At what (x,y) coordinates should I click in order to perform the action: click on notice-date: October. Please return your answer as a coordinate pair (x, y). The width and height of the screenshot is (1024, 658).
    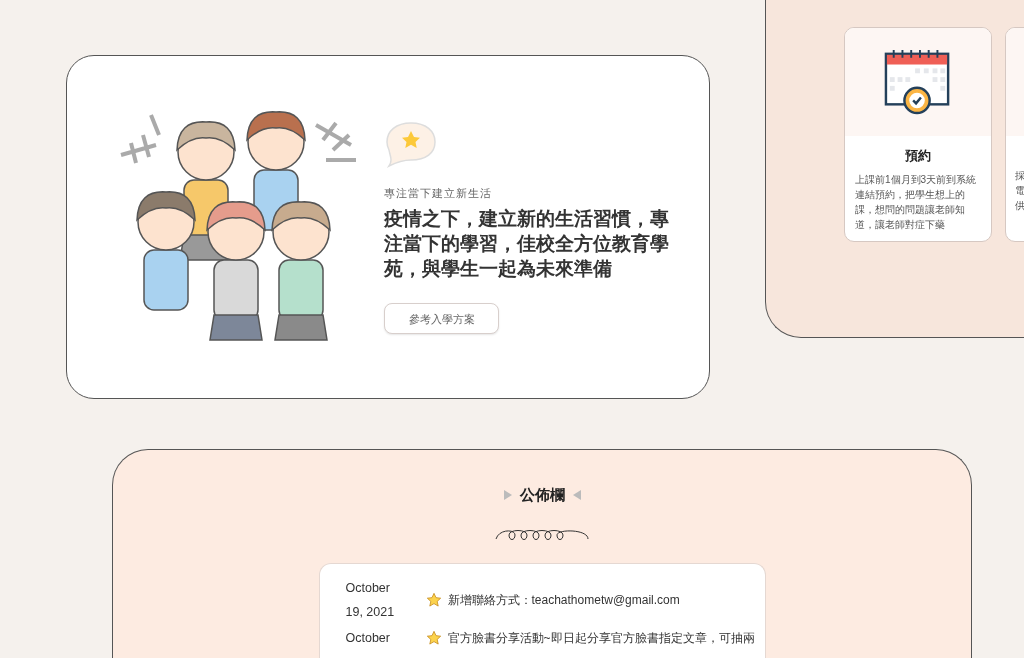
    Looking at the image, I should click on (368, 638).